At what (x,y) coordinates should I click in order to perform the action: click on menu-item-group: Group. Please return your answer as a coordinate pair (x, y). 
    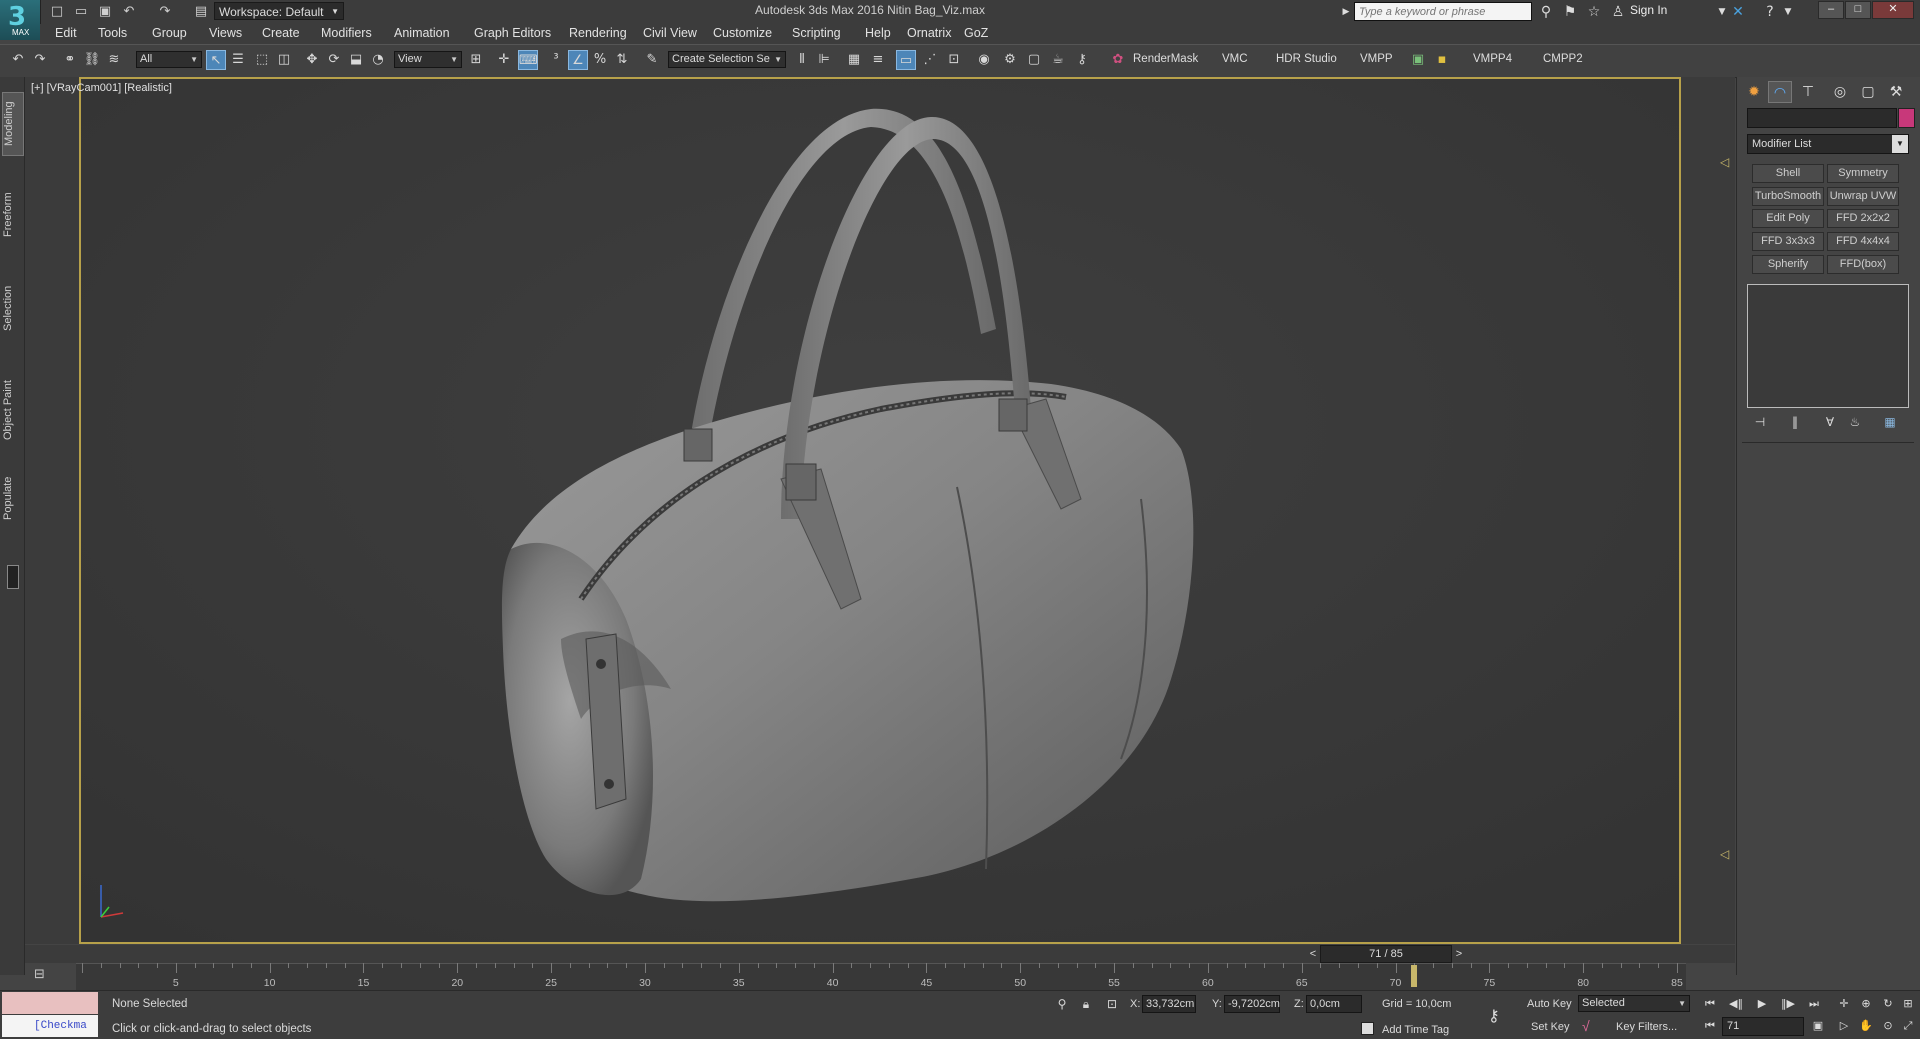
    Looking at the image, I should click on (169, 33).